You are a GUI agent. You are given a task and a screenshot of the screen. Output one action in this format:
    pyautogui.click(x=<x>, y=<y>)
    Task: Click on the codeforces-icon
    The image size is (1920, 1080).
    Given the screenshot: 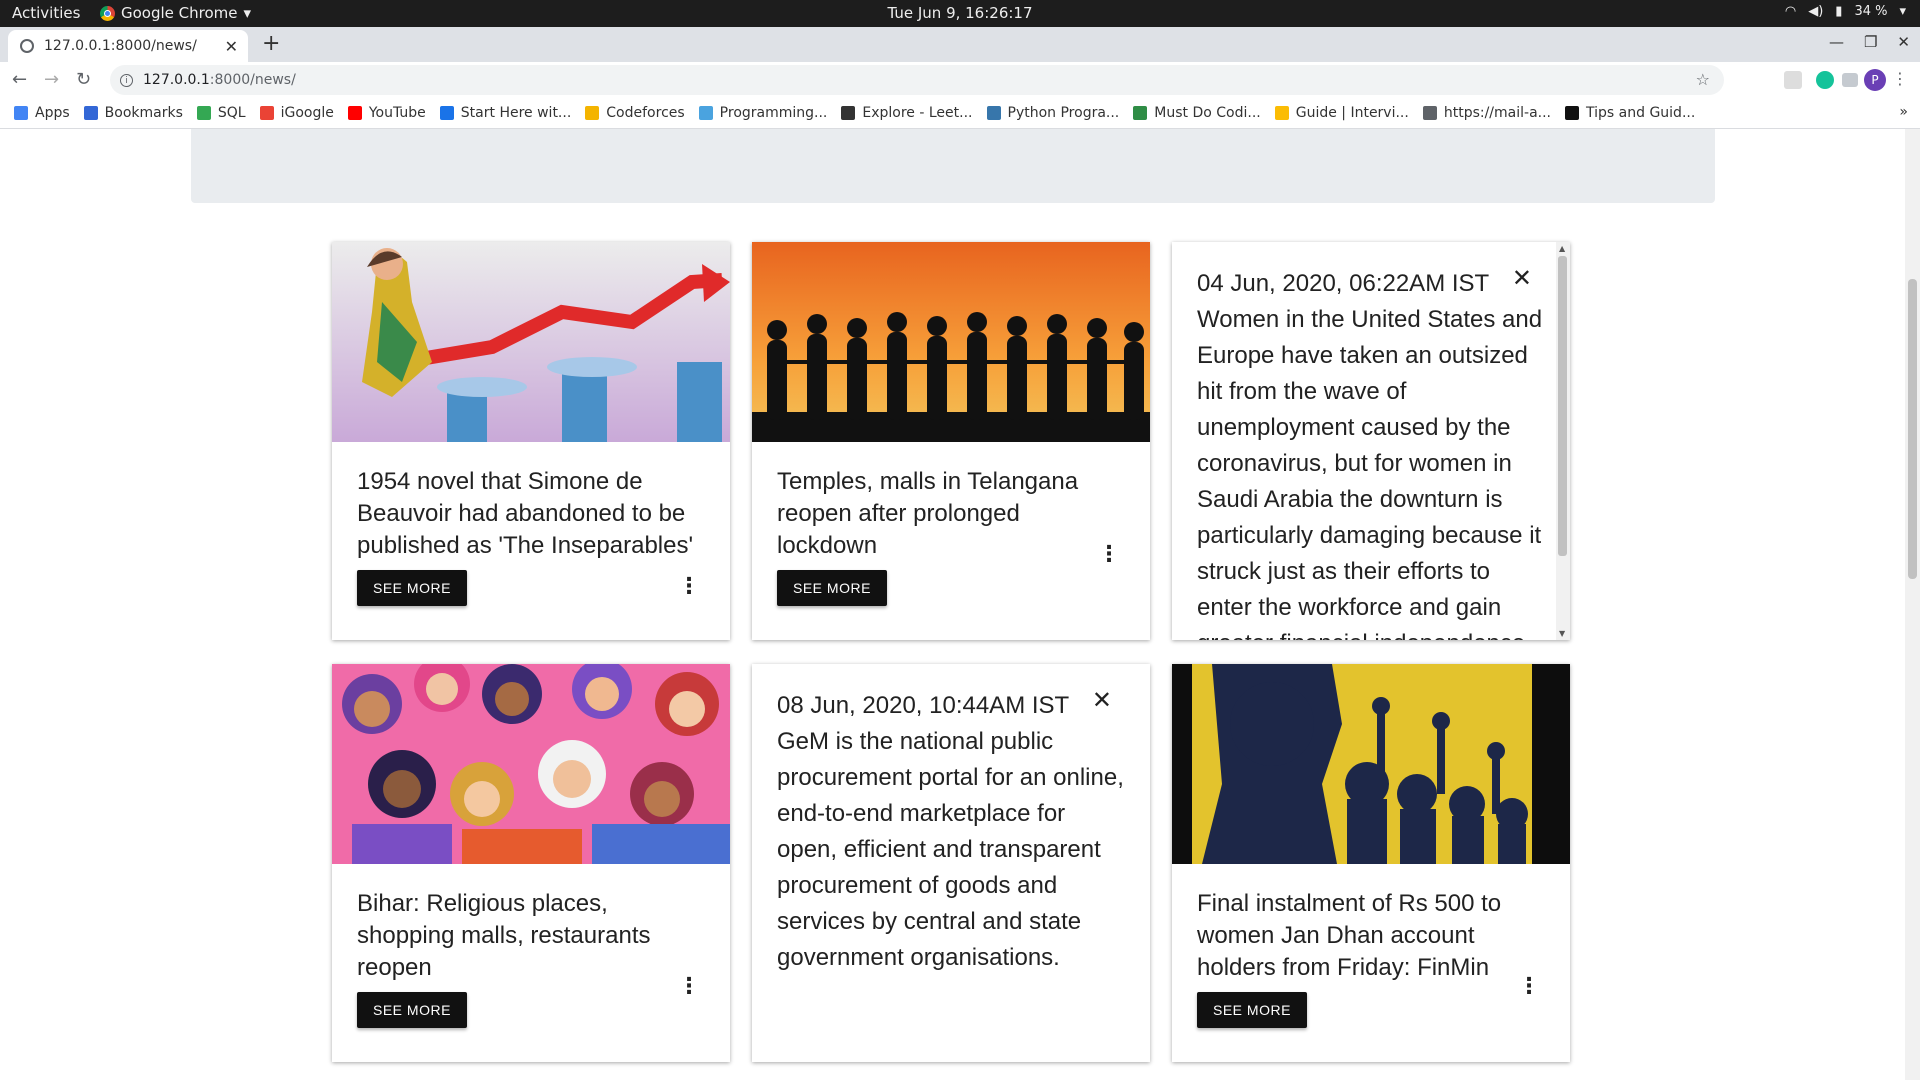 What is the action you would take?
    pyautogui.click(x=592, y=113)
    